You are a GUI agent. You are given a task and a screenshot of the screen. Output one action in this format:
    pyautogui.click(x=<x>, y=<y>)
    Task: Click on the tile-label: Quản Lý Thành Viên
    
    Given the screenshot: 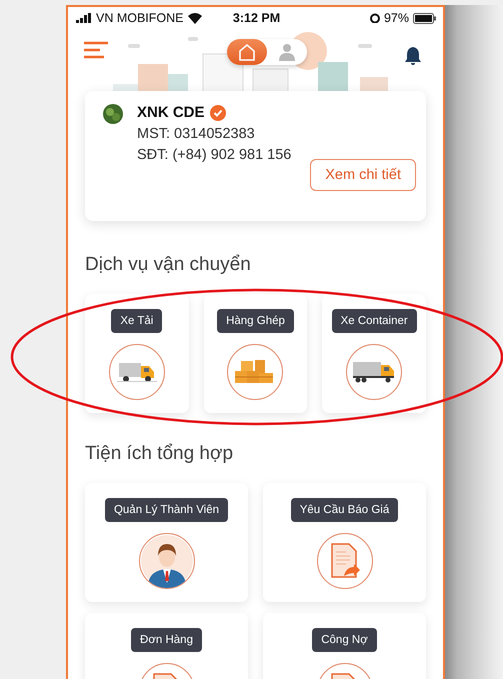 What is the action you would take?
    pyautogui.click(x=166, y=510)
    